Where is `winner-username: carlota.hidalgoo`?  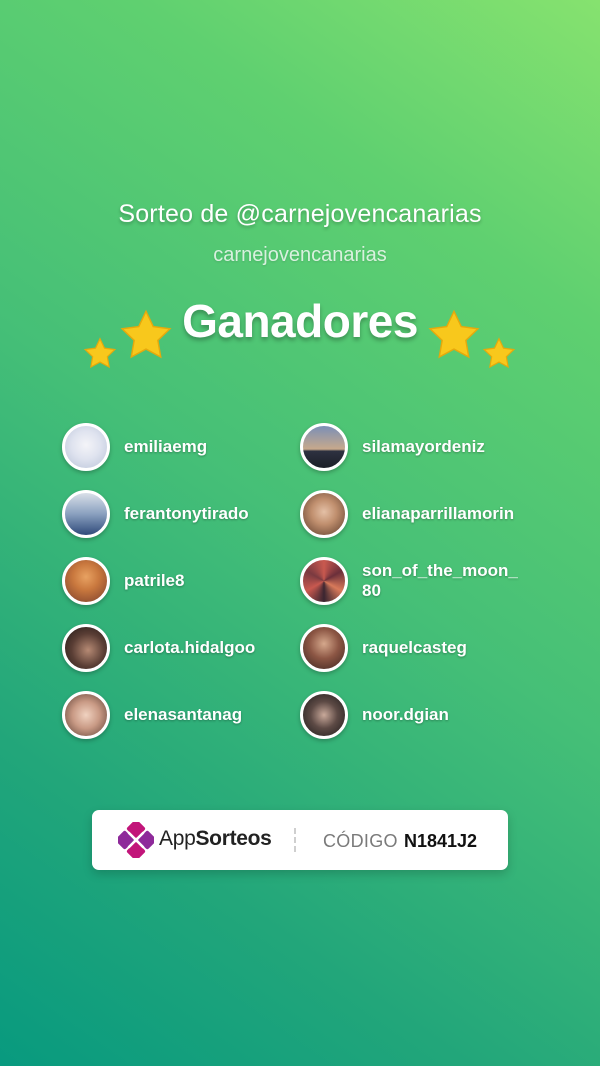 winner-username: carlota.hidalgoo is located at coordinates (190, 647).